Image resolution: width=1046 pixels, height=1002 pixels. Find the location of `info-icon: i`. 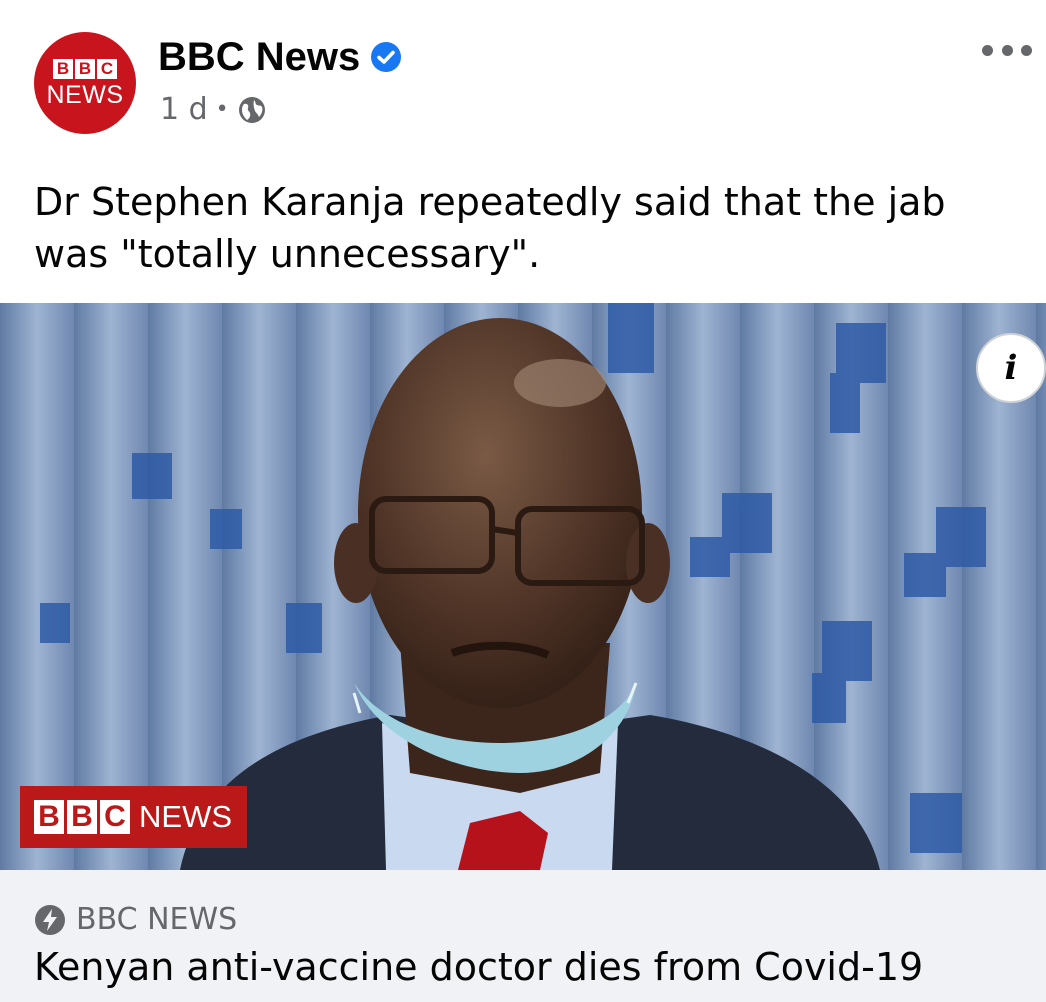

info-icon: i is located at coordinates (1011, 368).